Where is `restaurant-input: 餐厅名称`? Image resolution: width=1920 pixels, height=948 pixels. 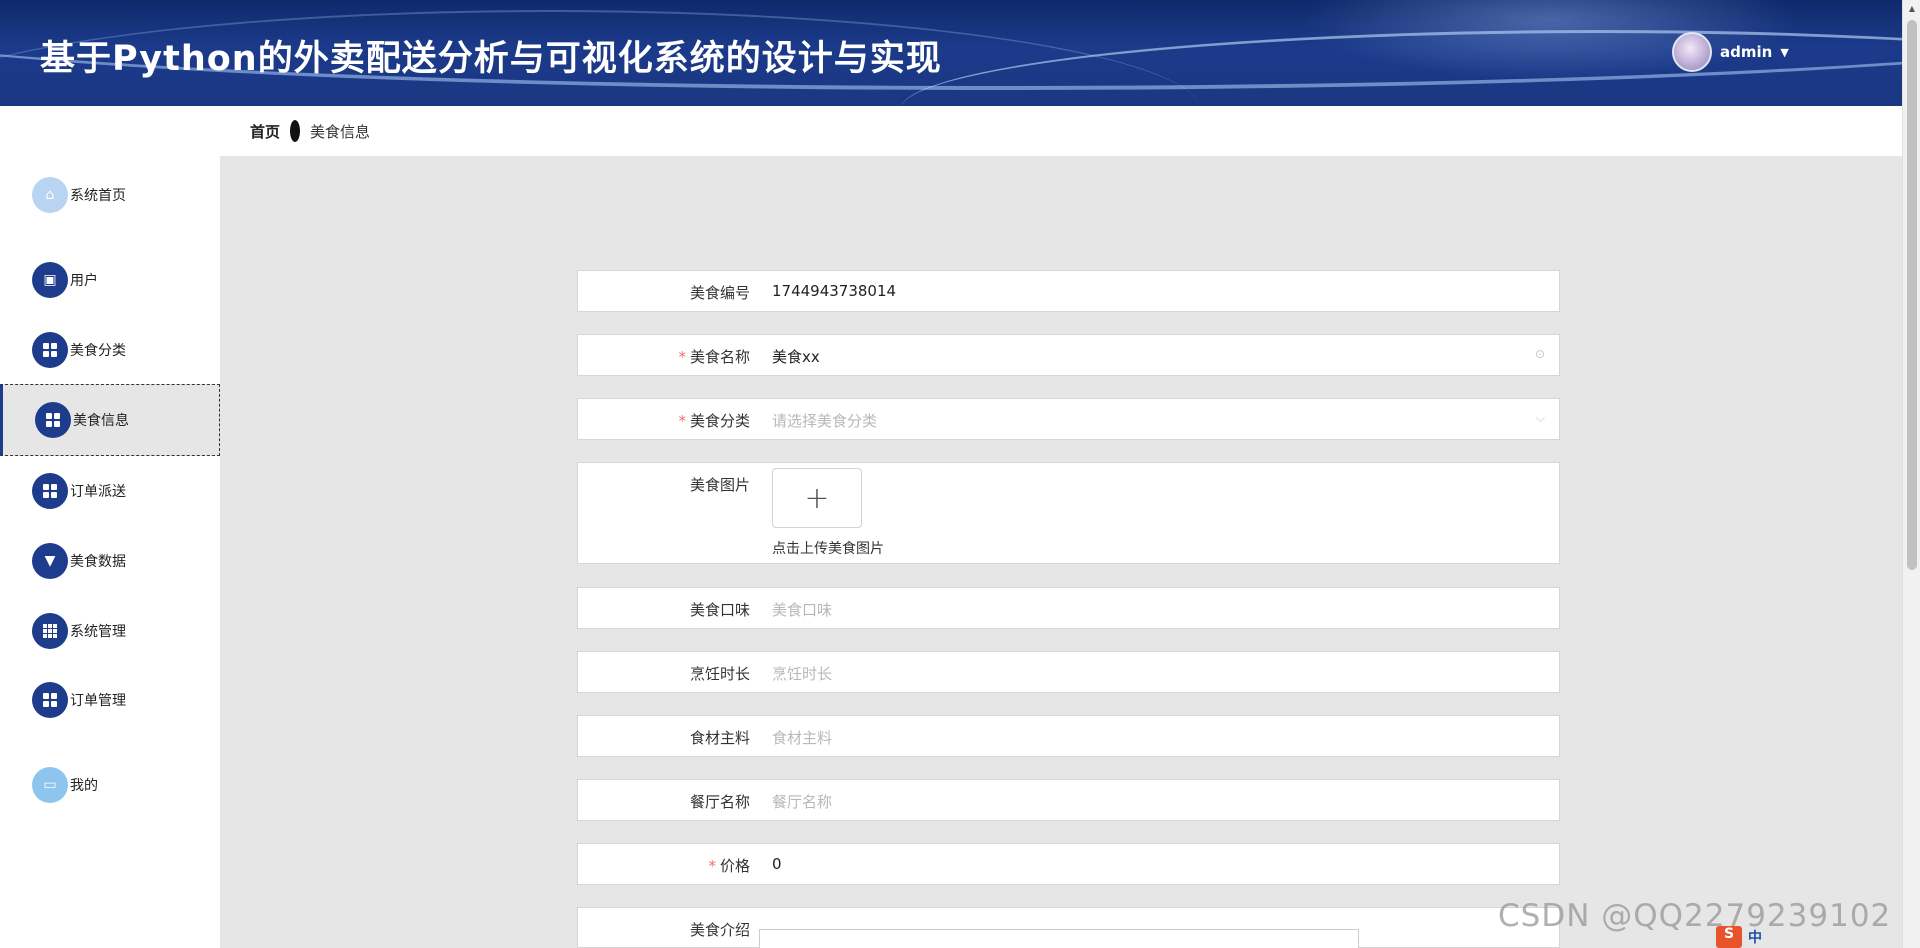
restaurant-input: 餐厅名称 is located at coordinates (1165, 796).